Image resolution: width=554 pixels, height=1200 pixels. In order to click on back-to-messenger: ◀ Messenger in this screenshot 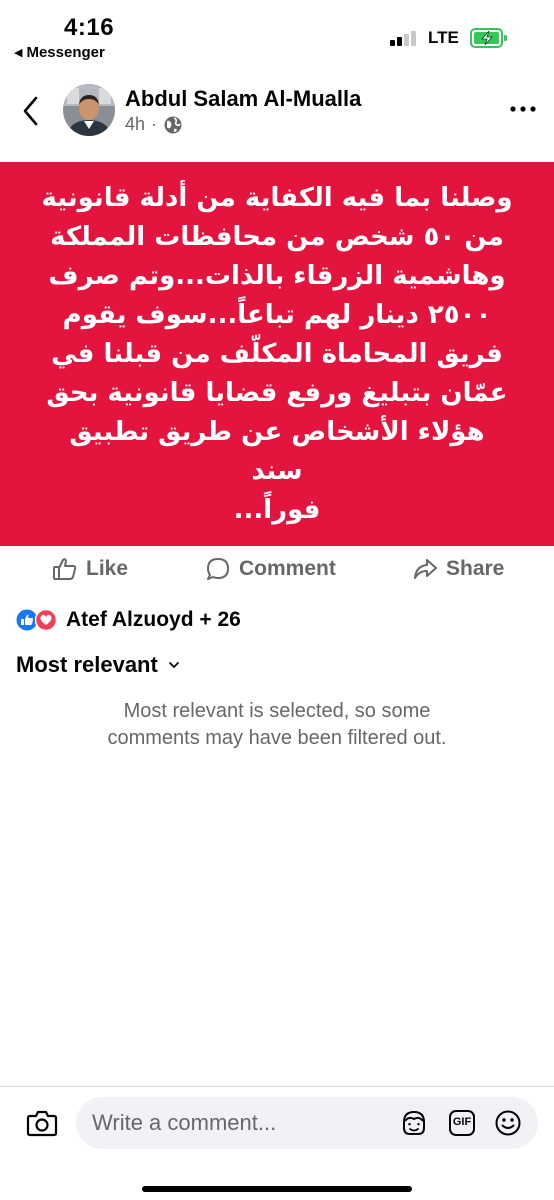, I will do `click(59, 52)`.